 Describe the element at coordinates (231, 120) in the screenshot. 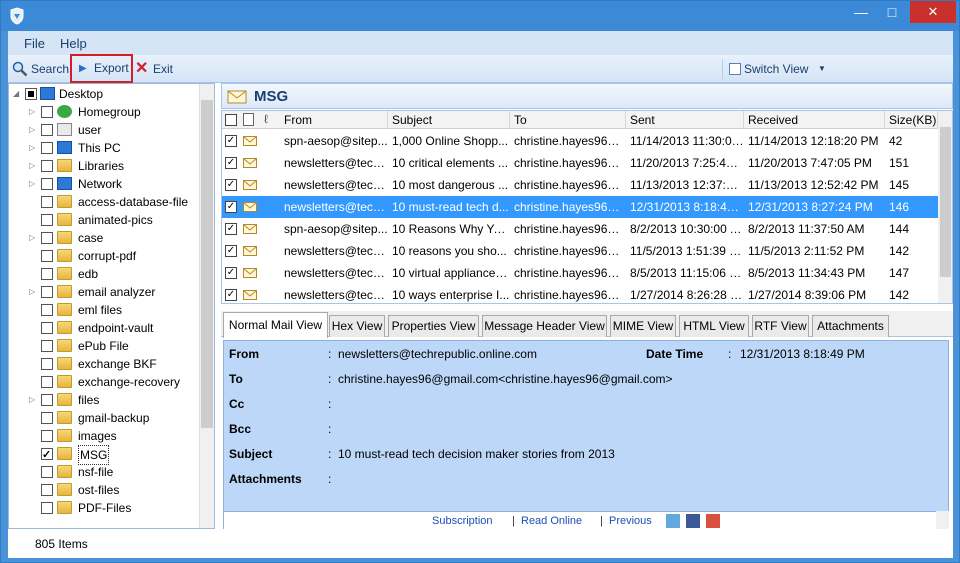

I see `select-all-checkbox` at that location.